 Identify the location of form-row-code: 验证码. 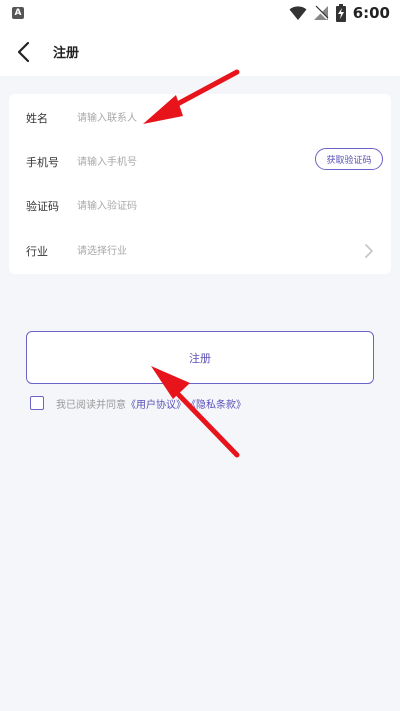
(200, 206).